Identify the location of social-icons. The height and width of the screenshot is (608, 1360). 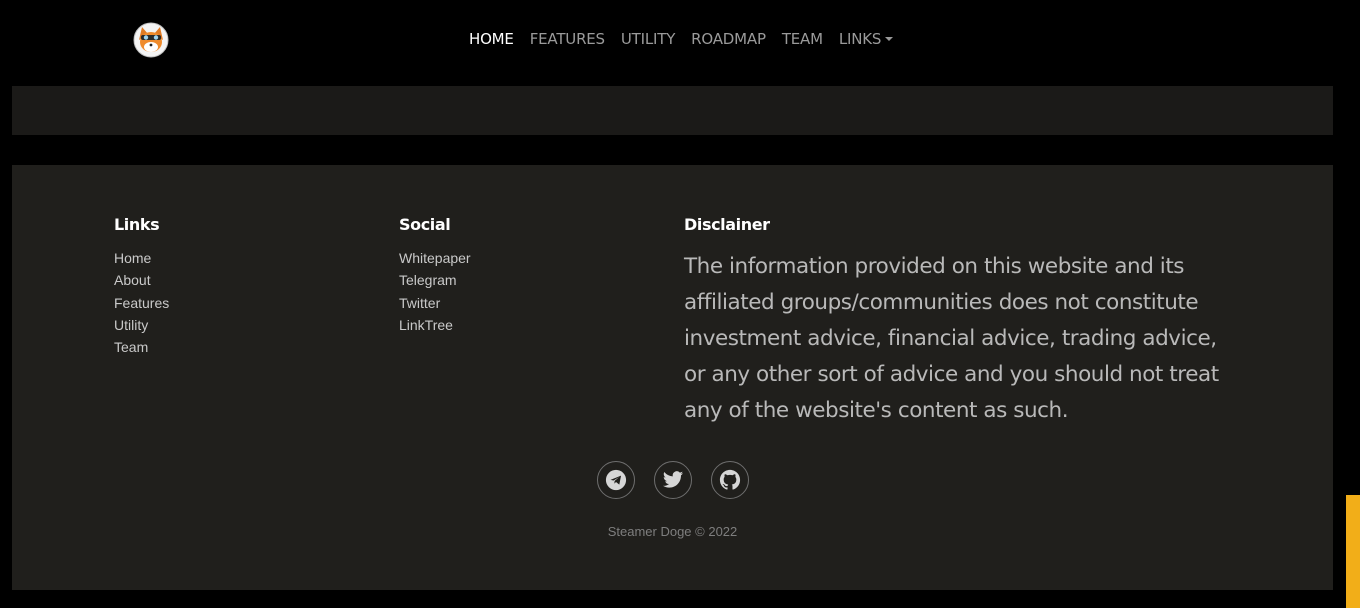
(673, 480).